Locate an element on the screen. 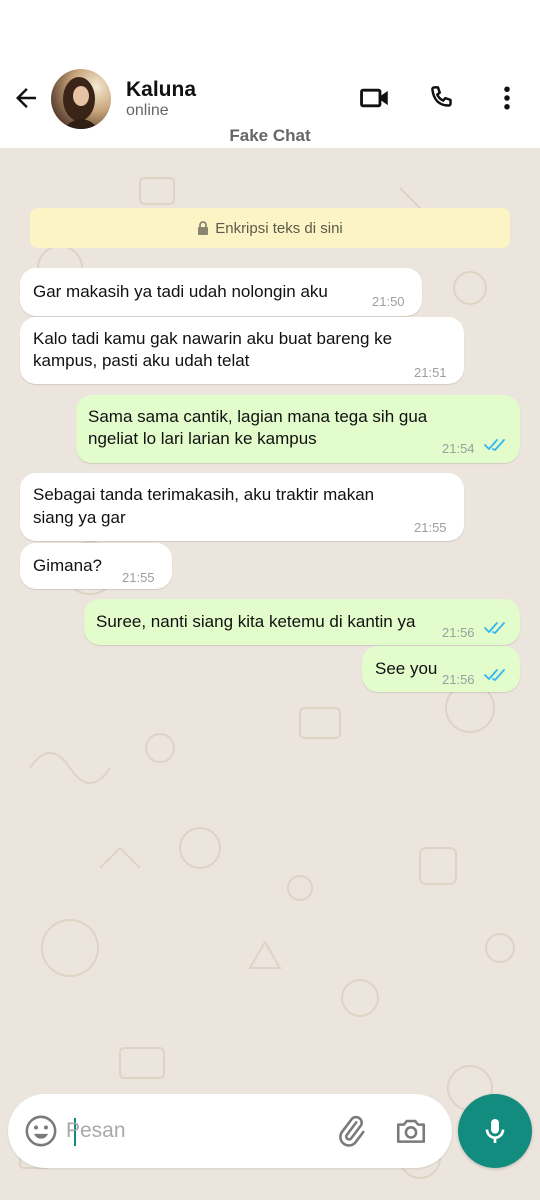  message-text-line2: siang ya gar is located at coordinates (79, 517).